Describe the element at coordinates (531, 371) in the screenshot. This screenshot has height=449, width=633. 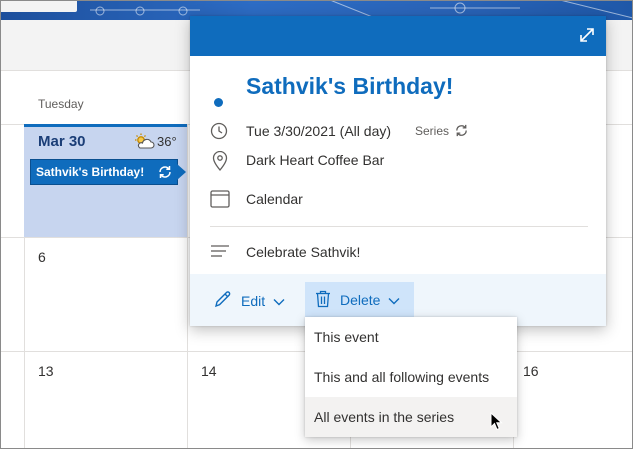
I see `day-number: 16` at that location.